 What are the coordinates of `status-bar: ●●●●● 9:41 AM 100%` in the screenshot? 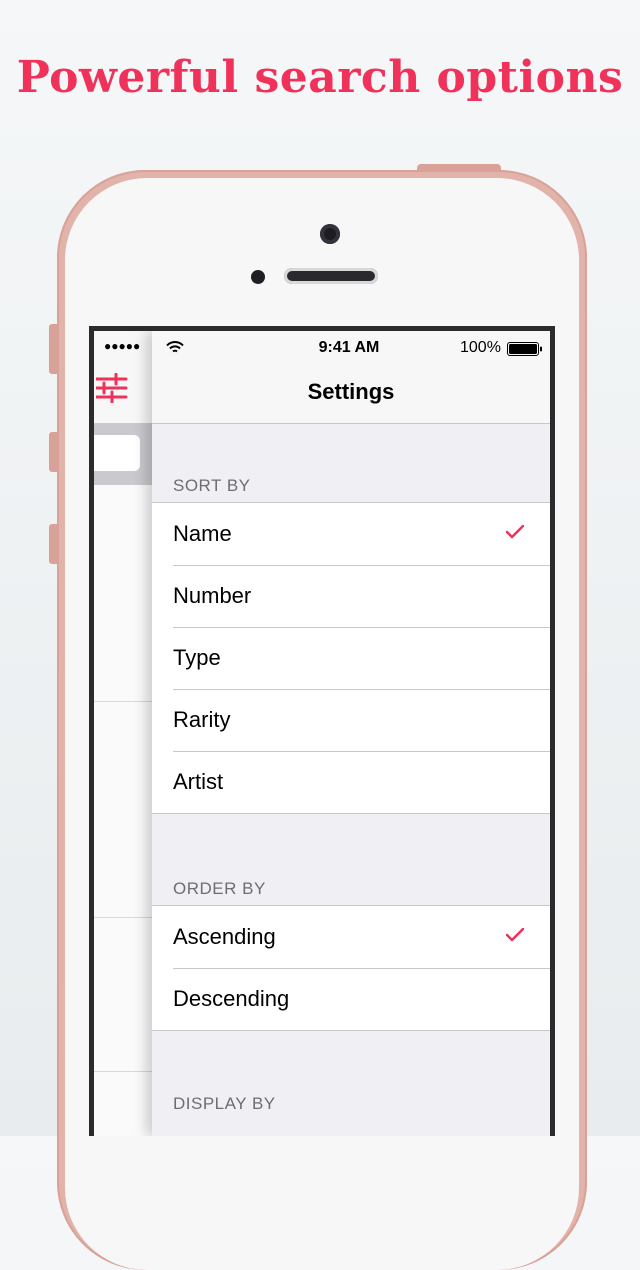 It's located at (322, 348).